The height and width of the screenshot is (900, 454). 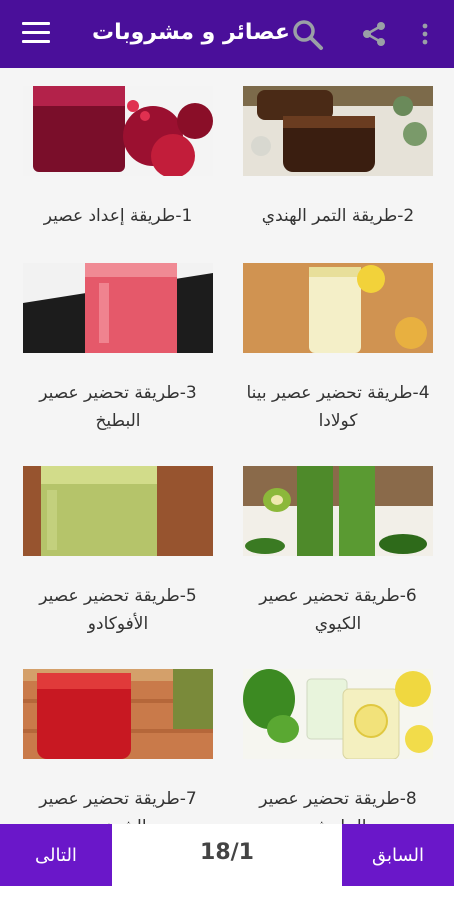 I want to click on tamarind-drink-image, so click(x=338, y=131).